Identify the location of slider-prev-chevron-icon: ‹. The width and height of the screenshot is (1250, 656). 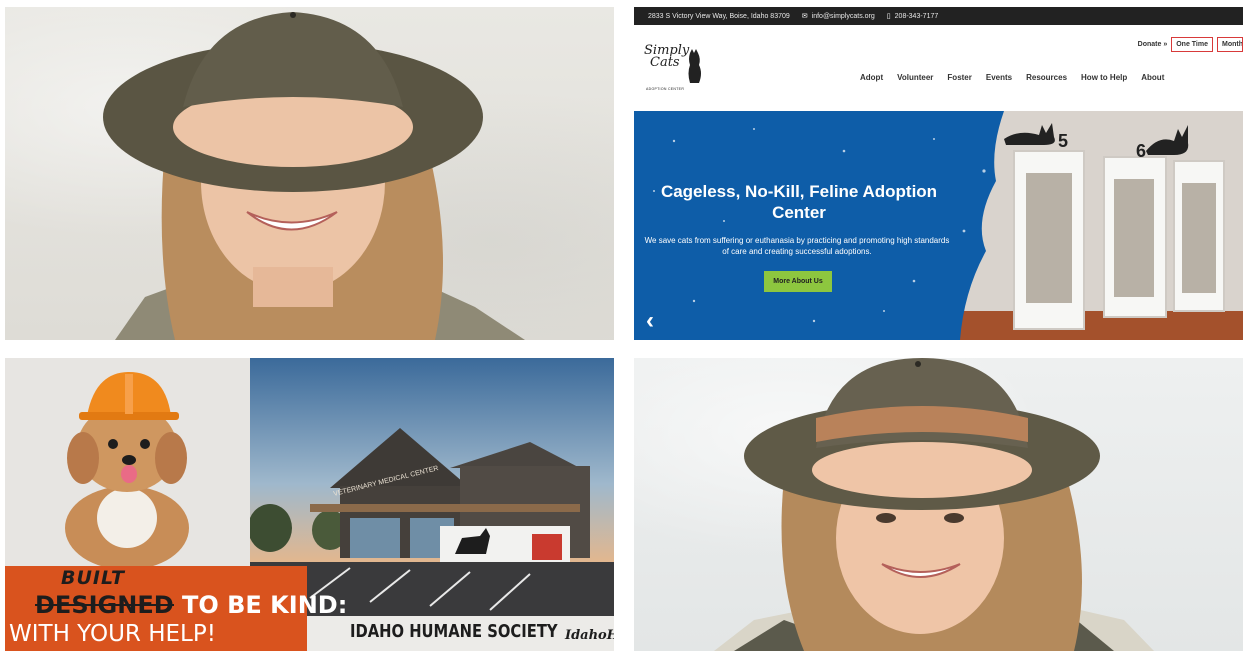
(650, 321).